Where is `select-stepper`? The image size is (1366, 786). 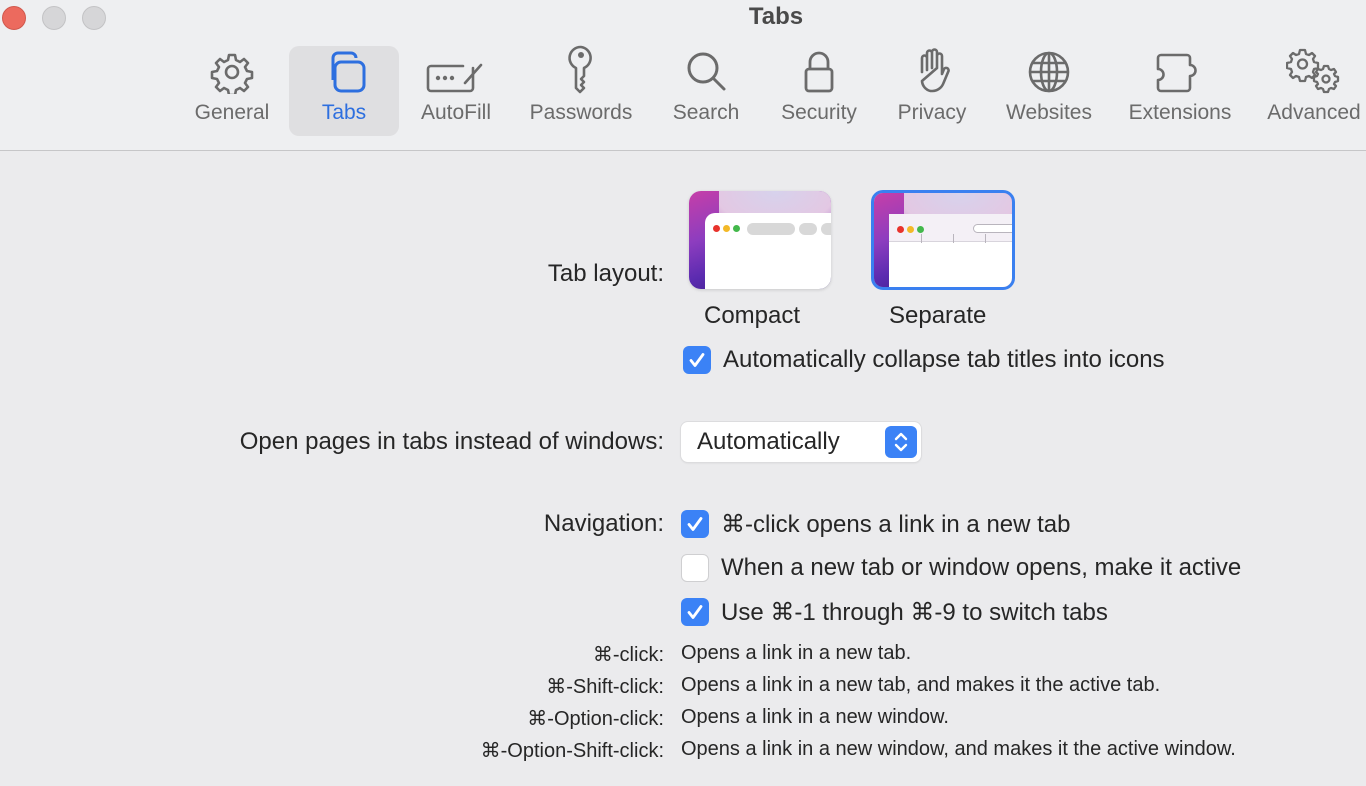 select-stepper is located at coordinates (901, 442).